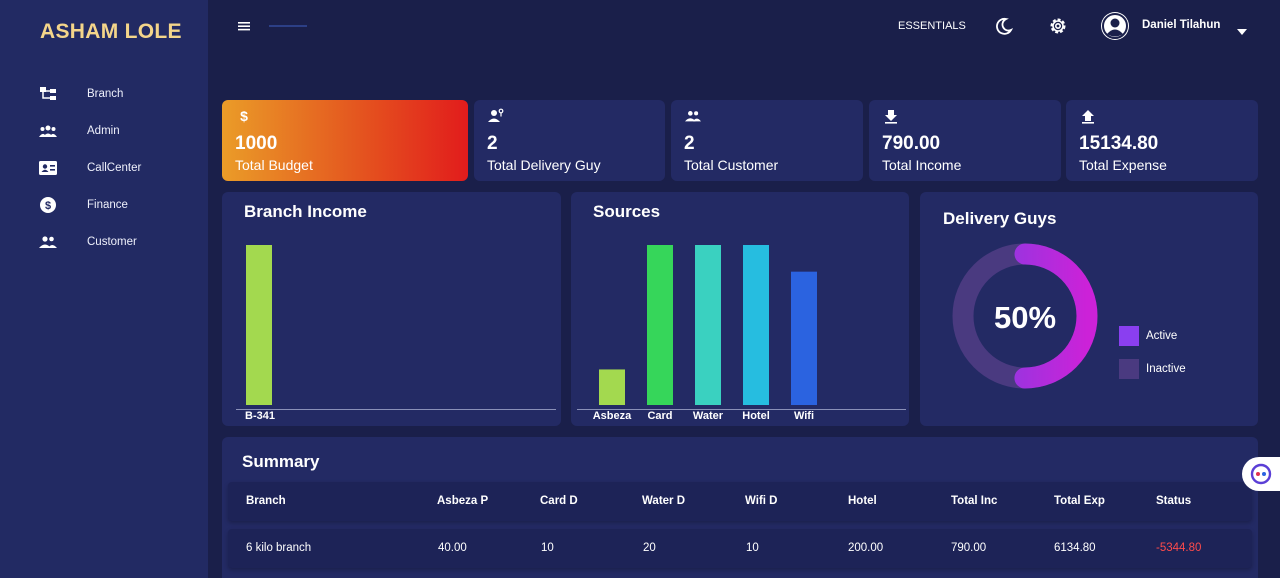  What do you see at coordinates (969, 548) in the screenshot?
I see `table-cell: 790.00` at bounding box center [969, 548].